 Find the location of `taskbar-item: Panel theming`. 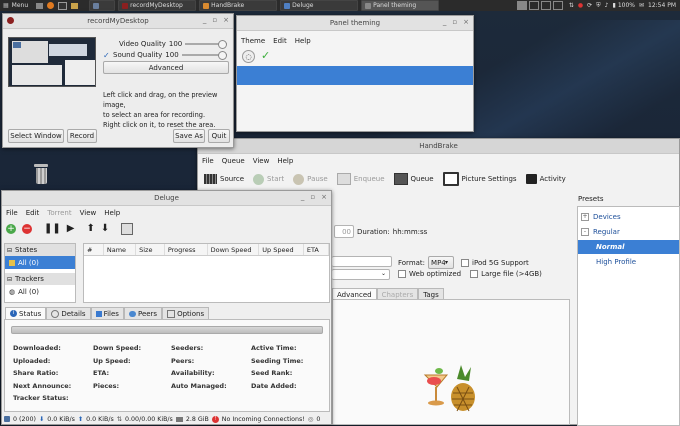

taskbar-item: Panel theming is located at coordinates (400, 5).